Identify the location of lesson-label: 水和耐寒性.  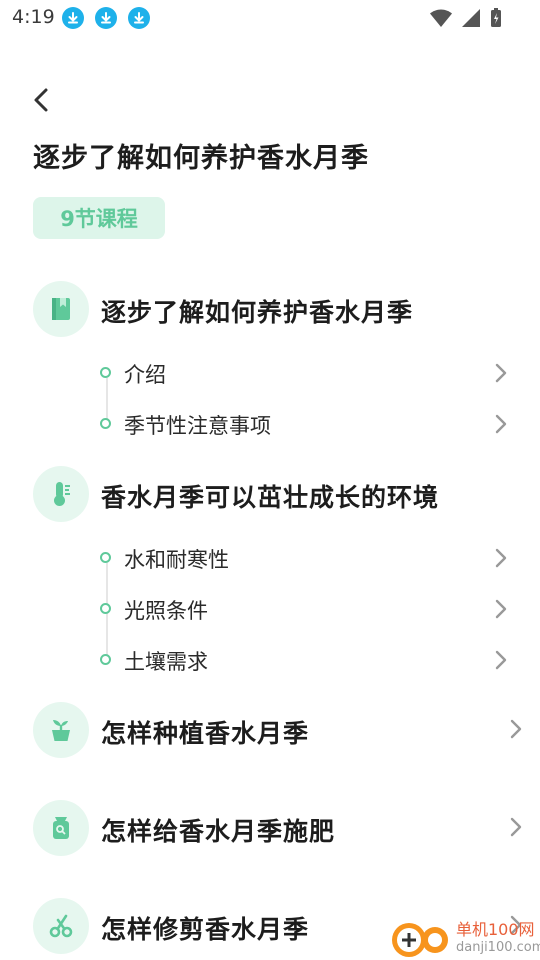
(176, 560).